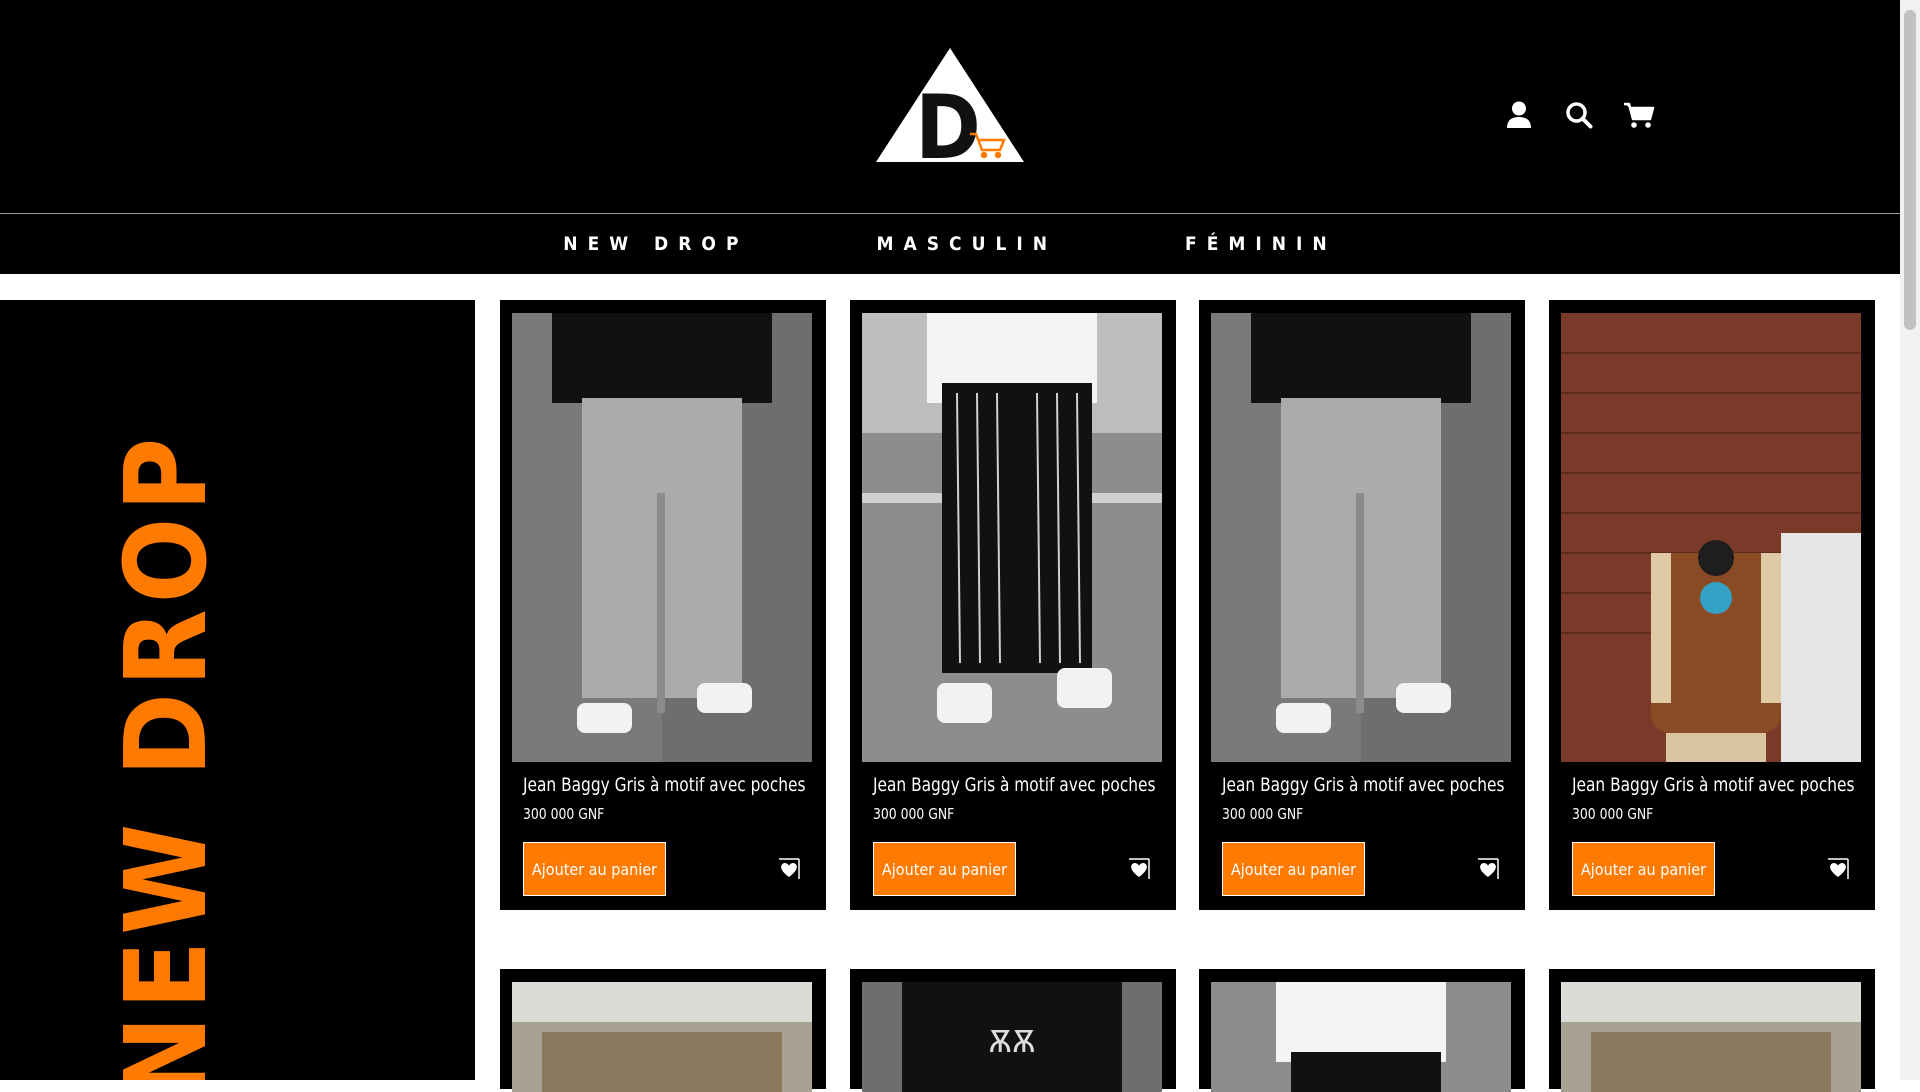 The width and height of the screenshot is (1920, 1092). Describe the element at coordinates (1261, 244) in the screenshot. I see `nav-feminin: FÉMININ` at that location.